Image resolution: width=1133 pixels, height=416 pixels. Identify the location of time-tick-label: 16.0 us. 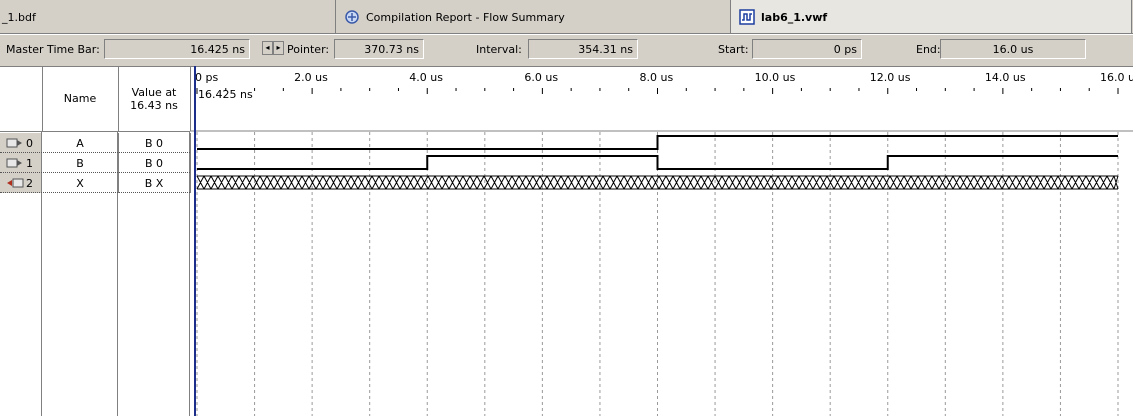
(1116, 77).